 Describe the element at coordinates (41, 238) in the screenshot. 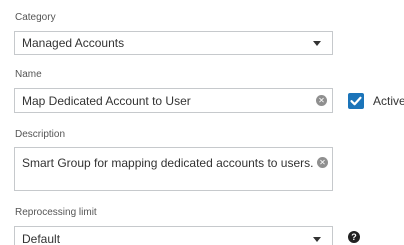

I see `reprocessing-limit-value: Default` at that location.